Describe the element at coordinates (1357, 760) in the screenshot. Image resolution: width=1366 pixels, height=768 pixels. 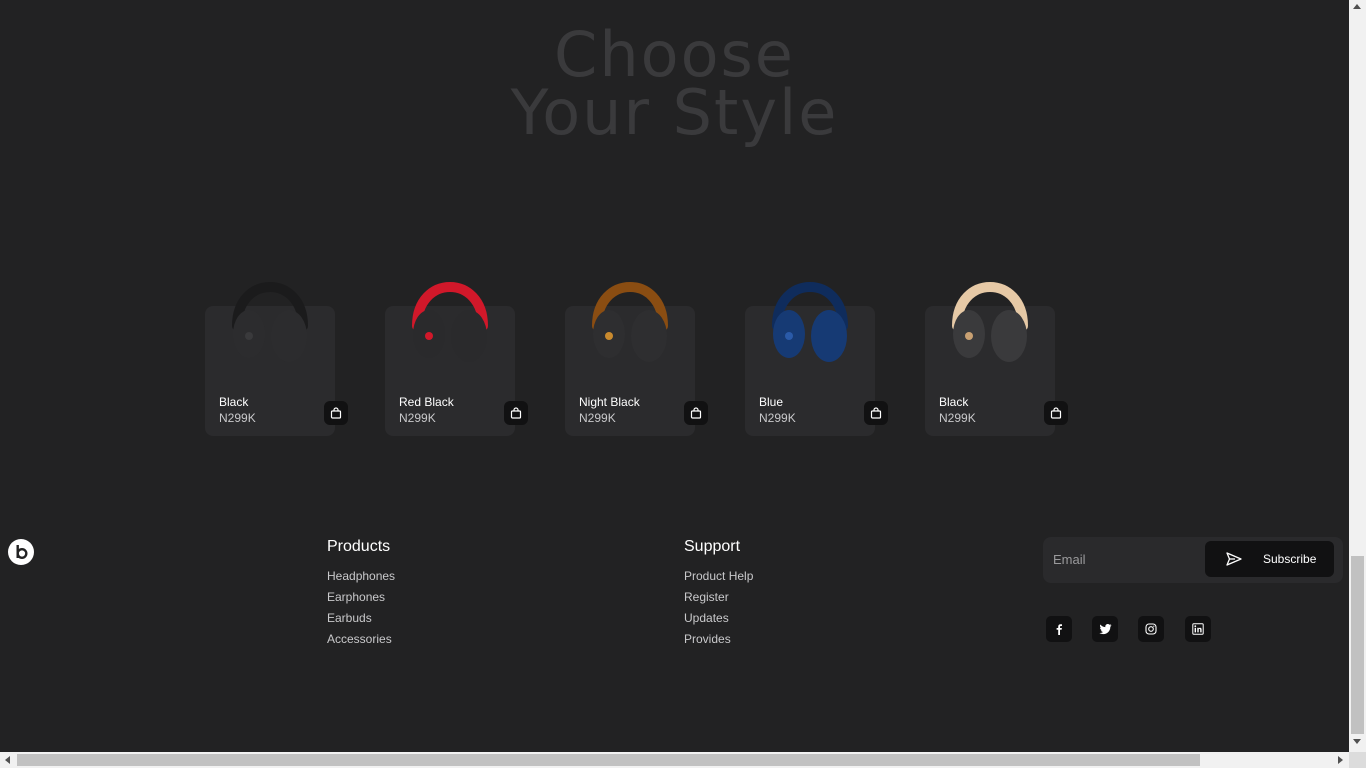
I see `scrollbar-corner` at that location.